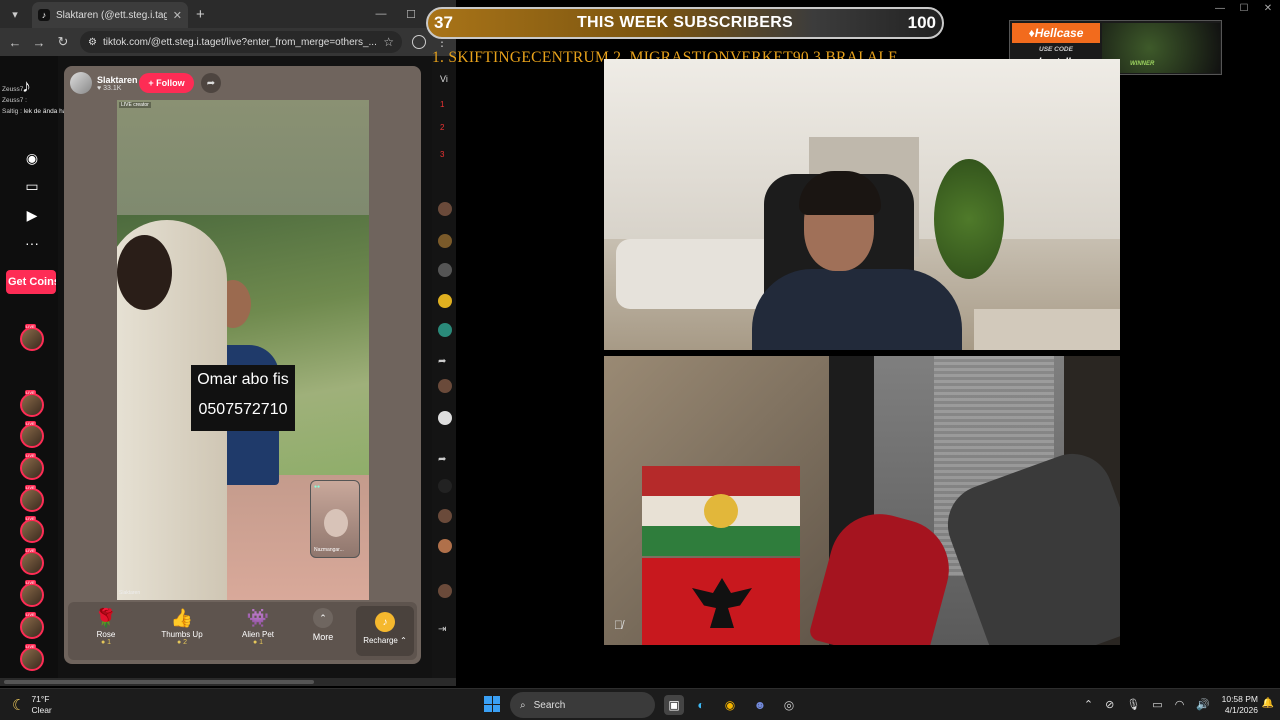 Image resolution: width=1280 pixels, height=720 pixels. I want to click on kurdistan-flag, so click(721, 511).